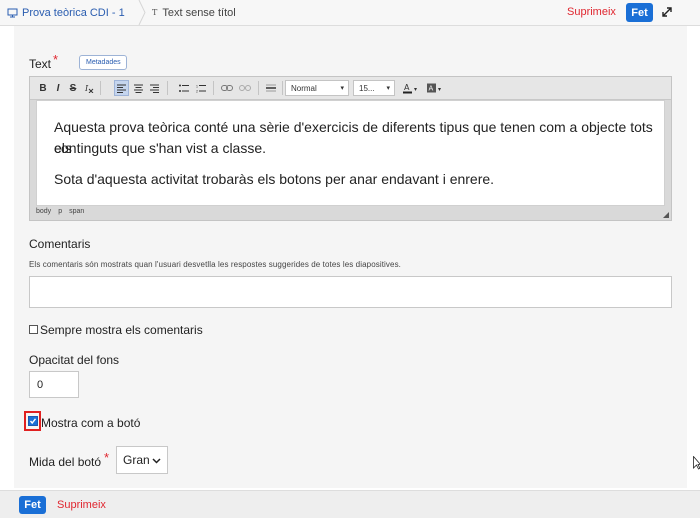  I want to click on italic-button: I, so click(58, 88).